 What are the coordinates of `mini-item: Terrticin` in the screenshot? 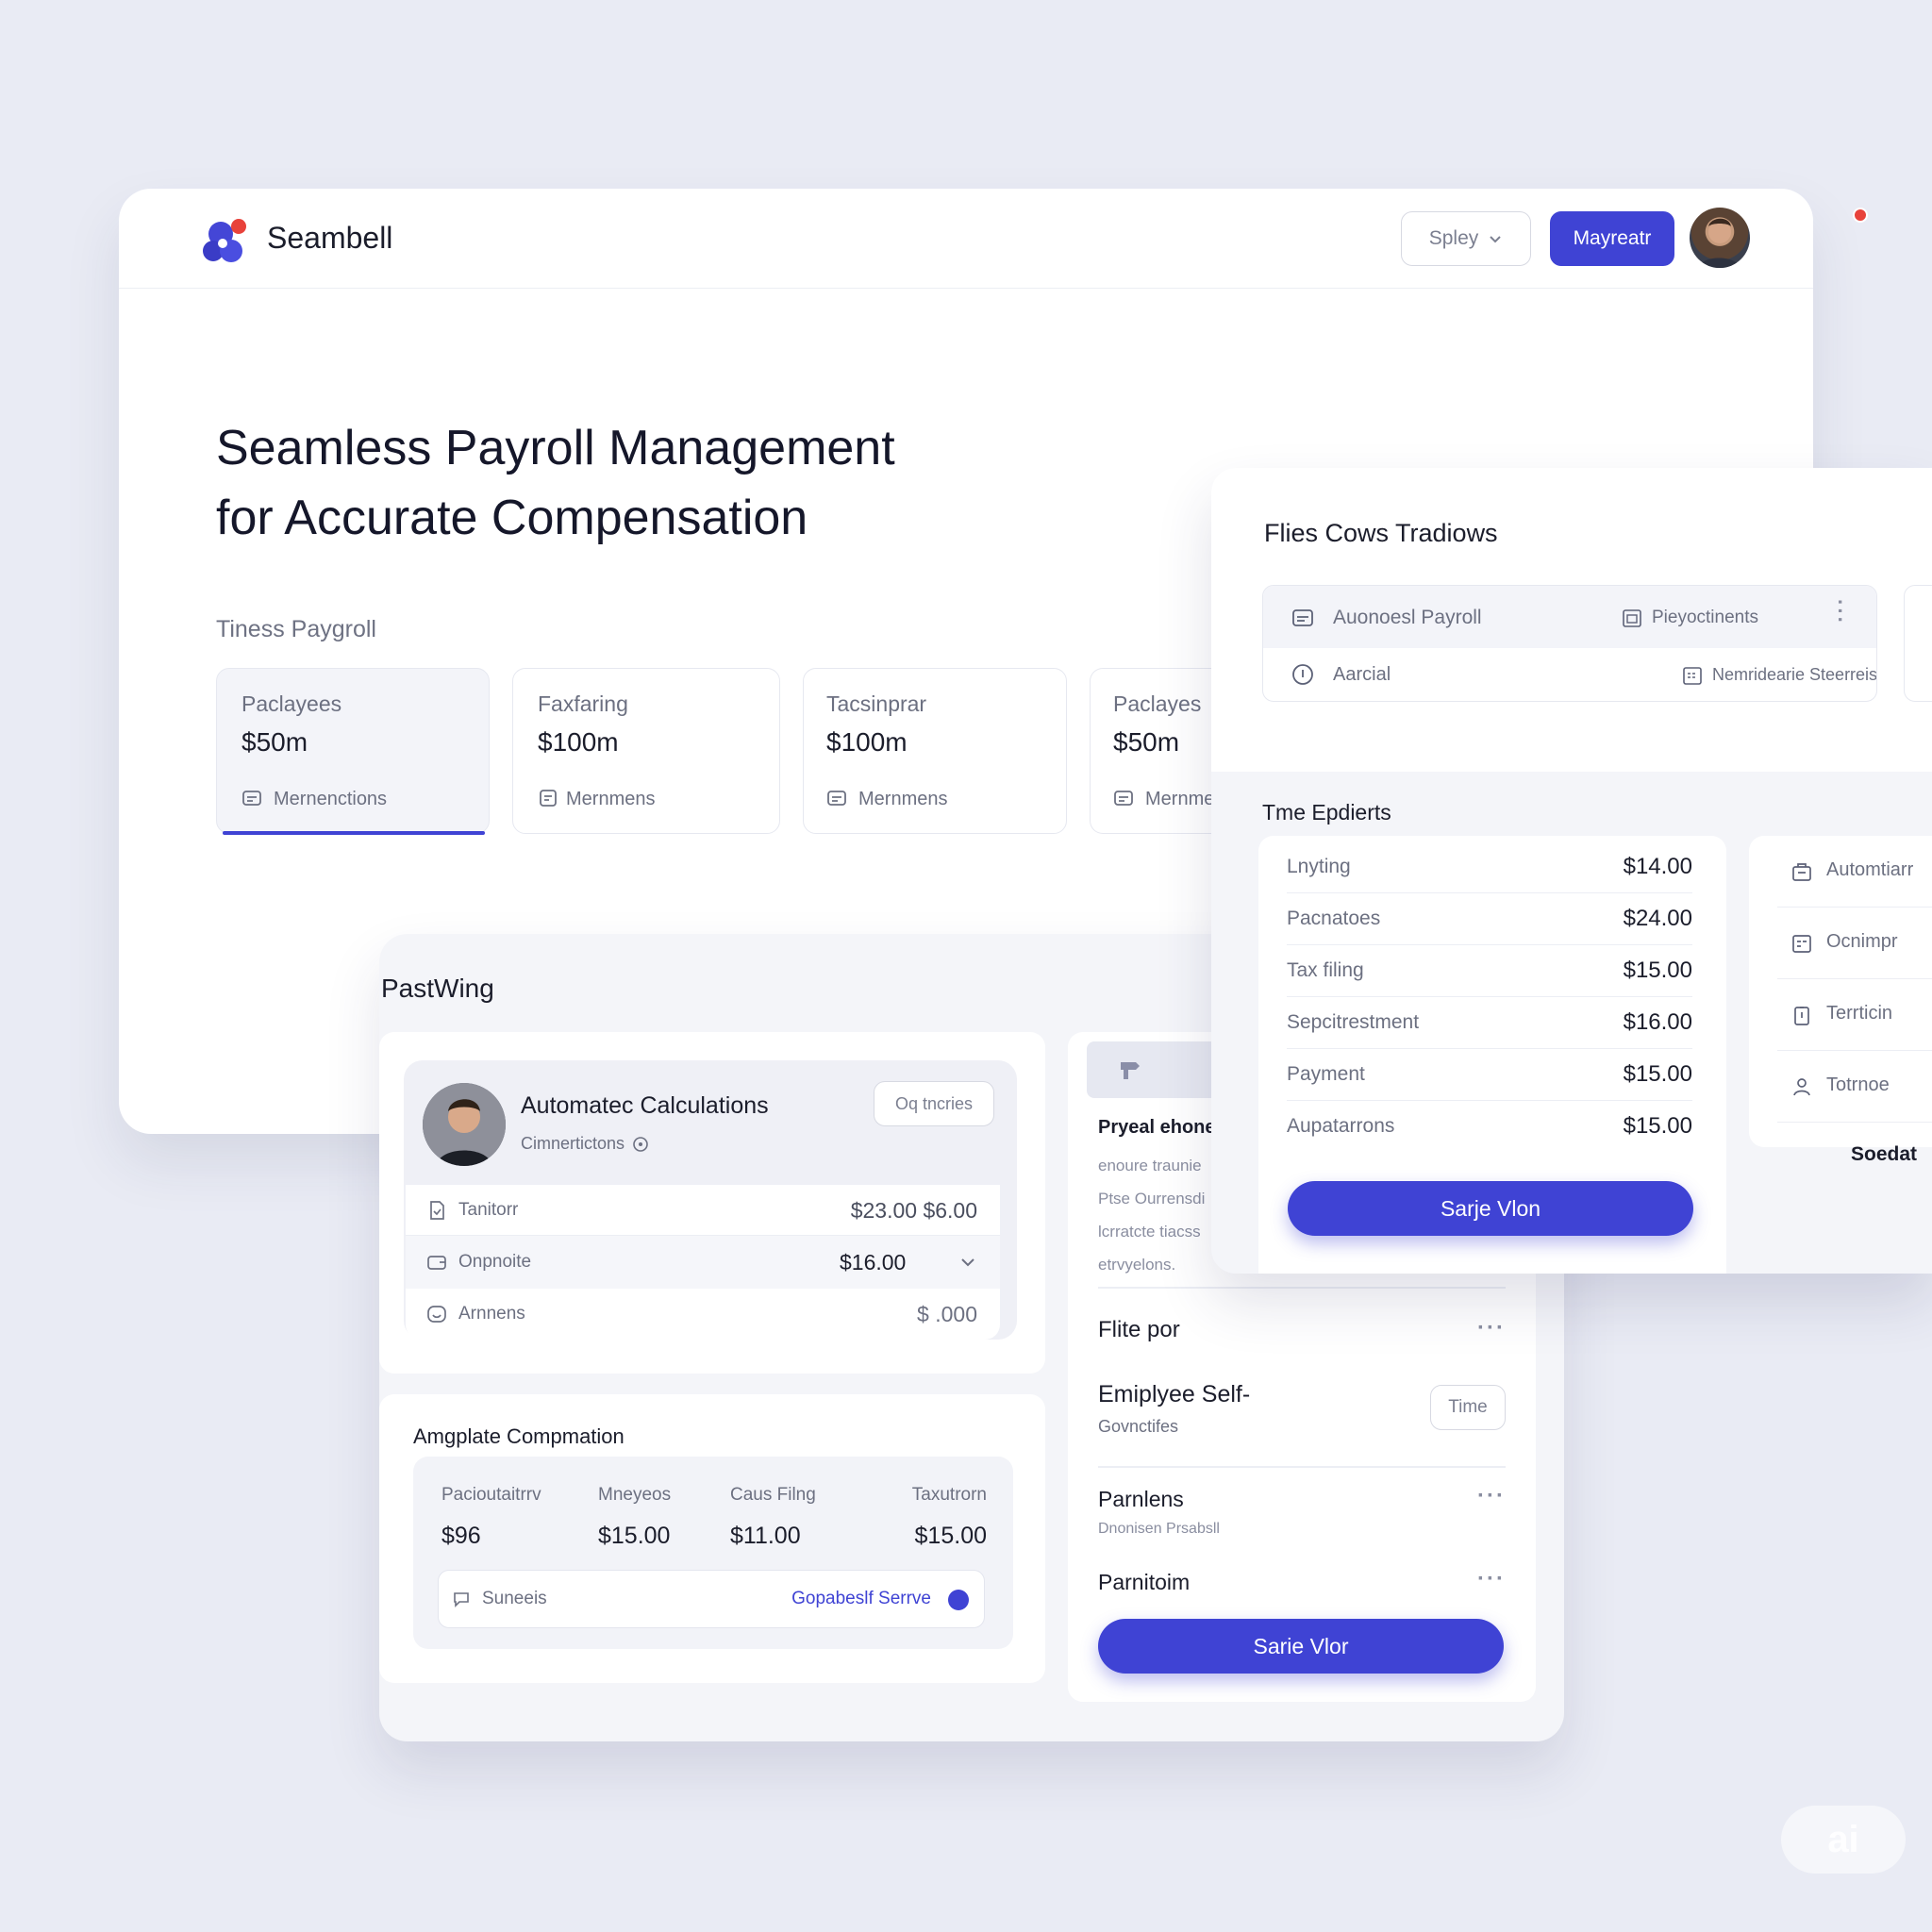 It's located at (1855, 1015).